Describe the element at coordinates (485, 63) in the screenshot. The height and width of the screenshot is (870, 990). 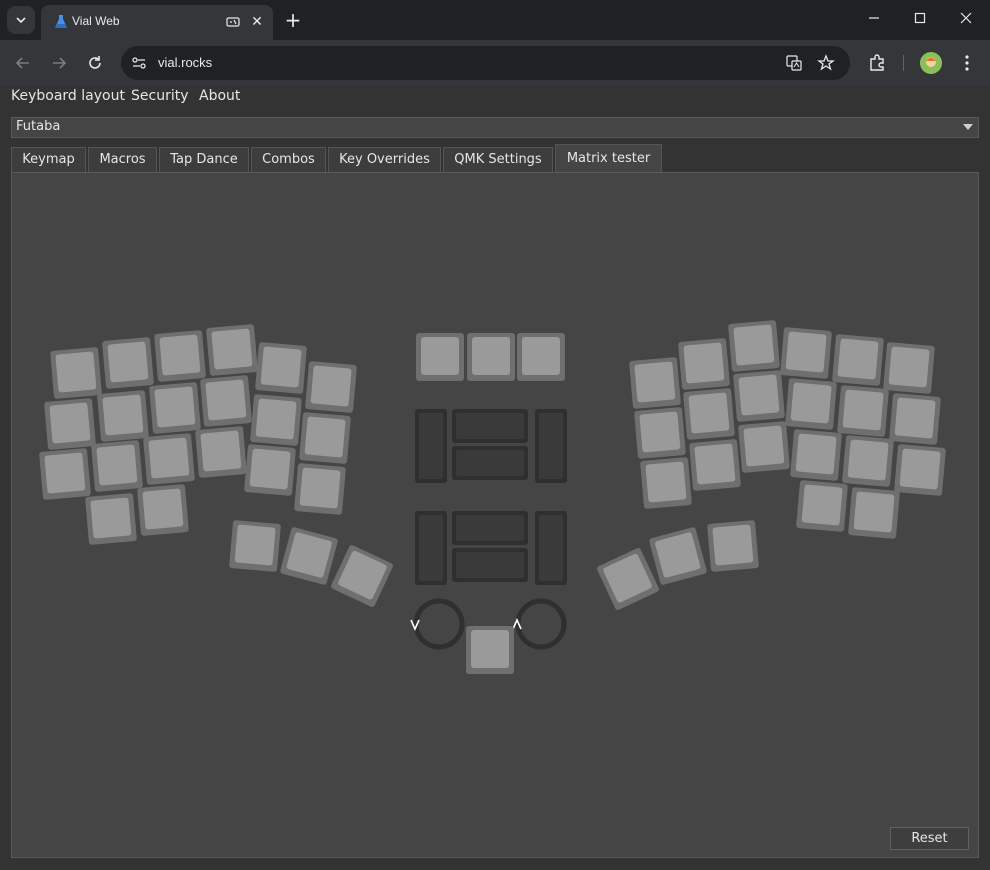
I see `address-bar: vial.rocks` at that location.